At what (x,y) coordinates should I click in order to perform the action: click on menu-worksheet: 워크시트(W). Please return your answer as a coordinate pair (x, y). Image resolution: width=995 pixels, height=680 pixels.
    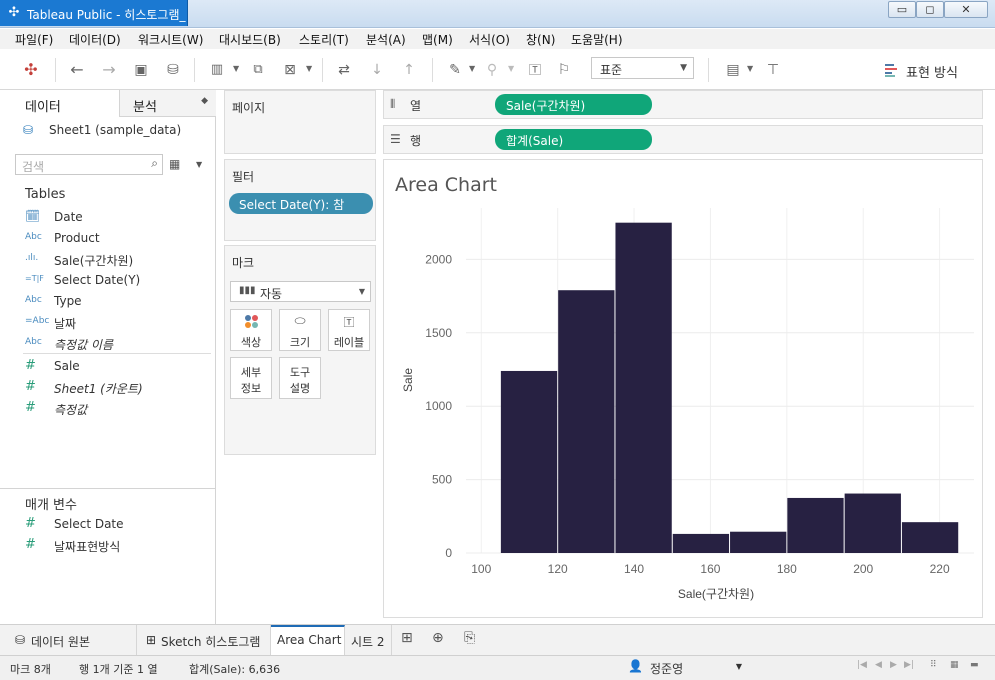
    Looking at the image, I should click on (170, 39).